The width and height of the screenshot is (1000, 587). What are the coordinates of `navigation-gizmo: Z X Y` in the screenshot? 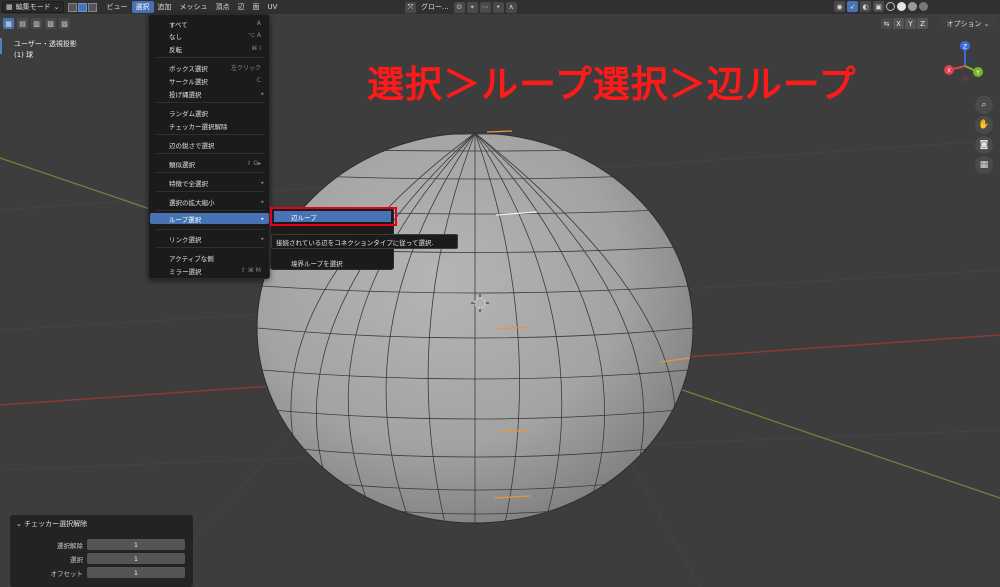 It's located at (965, 63).